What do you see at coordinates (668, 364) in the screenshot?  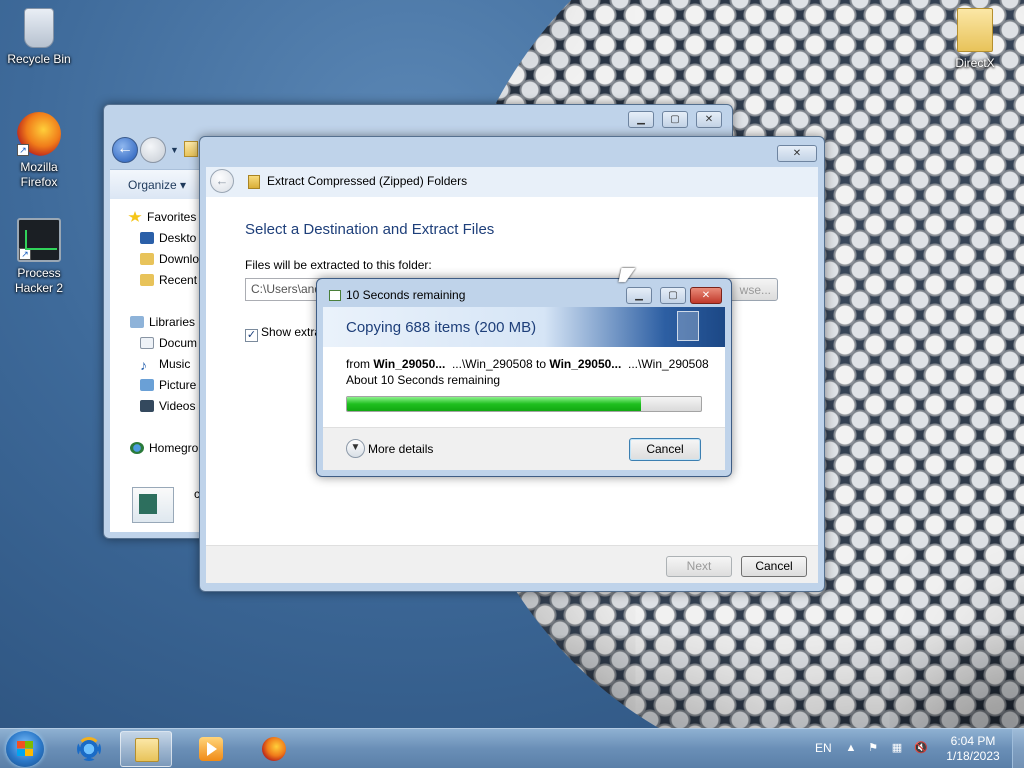 I see `destination-path: ...\Win_290508` at bounding box center [668, 364].